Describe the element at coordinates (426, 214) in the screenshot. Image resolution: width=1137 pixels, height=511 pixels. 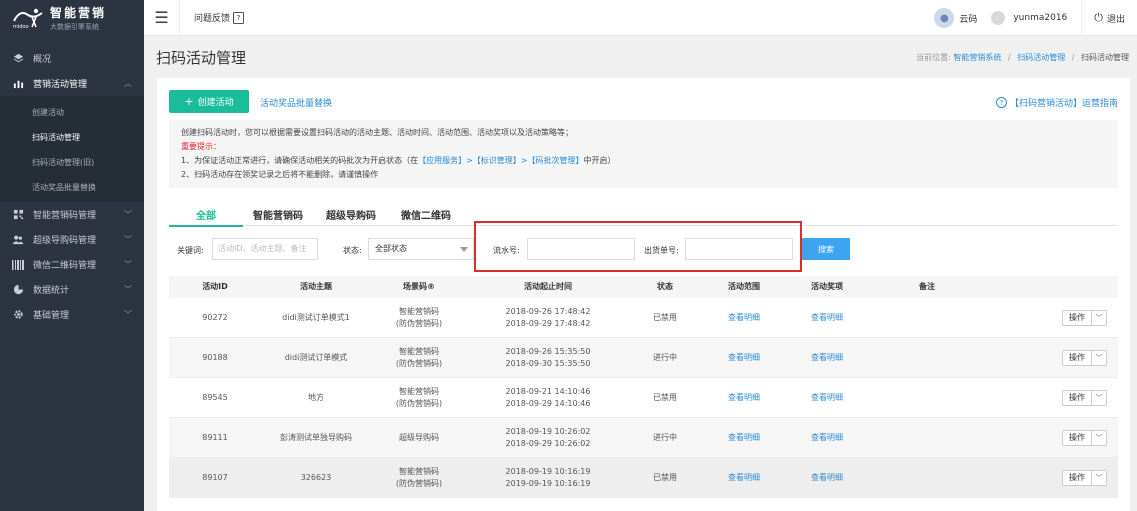
I see `tab-wechat-qr: 微信二维码` at that location.